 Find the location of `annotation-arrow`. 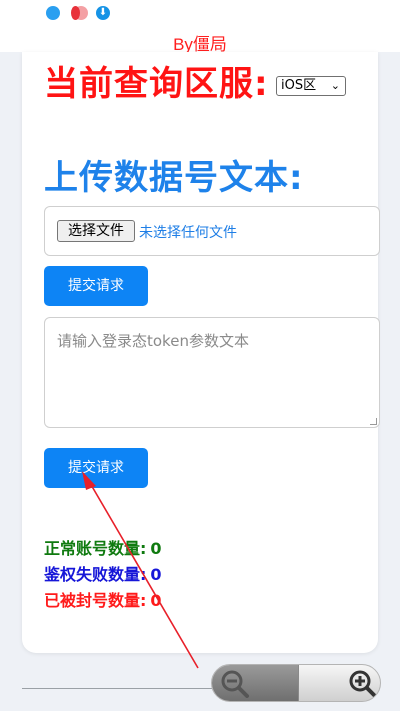

annotation-arrow is located at coordinates (140, 570).